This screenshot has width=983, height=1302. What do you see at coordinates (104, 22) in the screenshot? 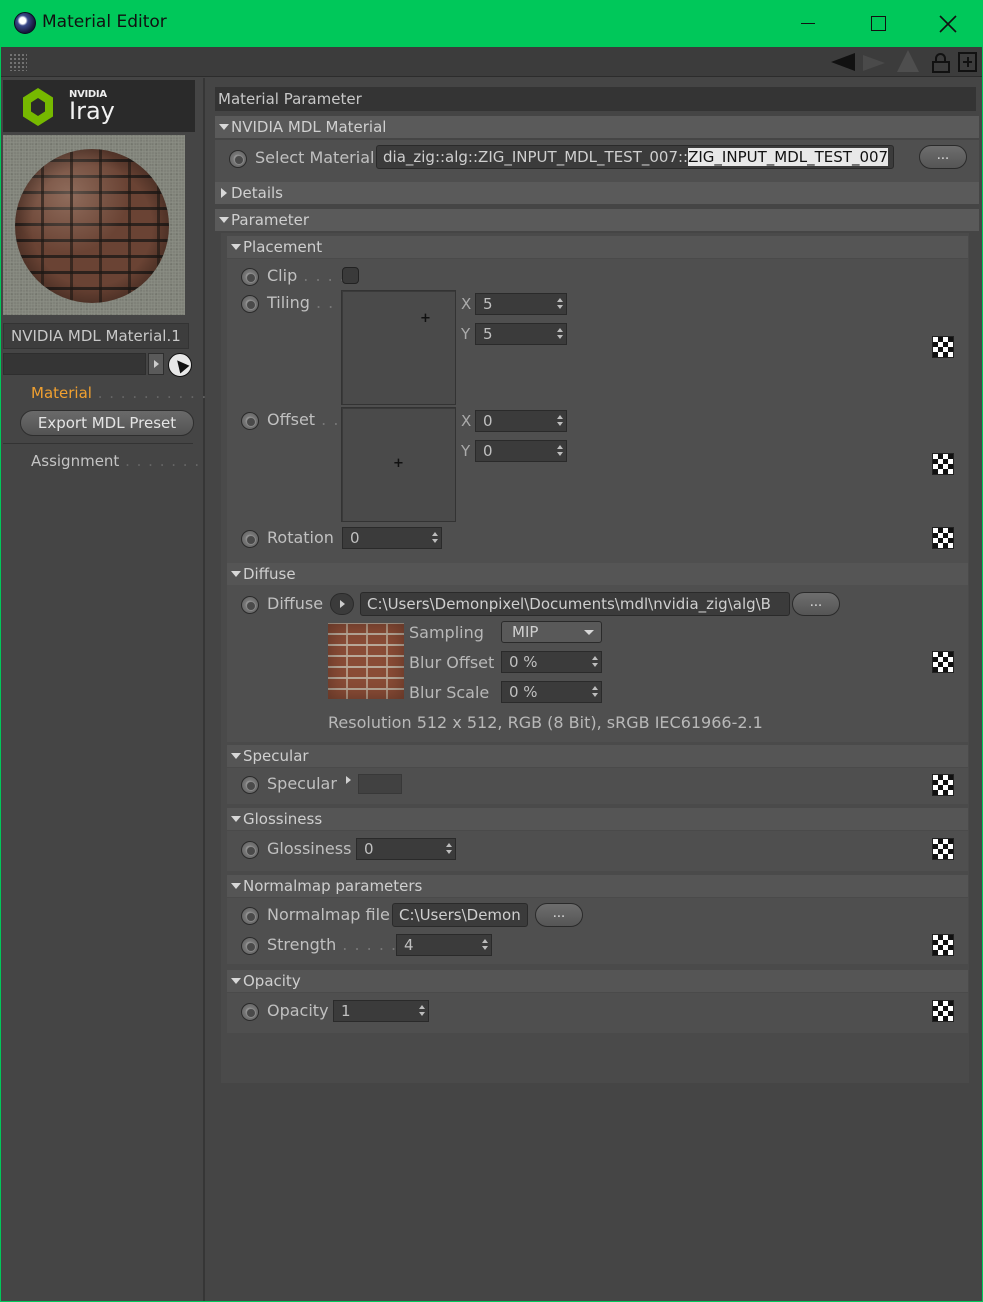
I see `window-title: Material Editor` at bounding box center [104, 22].